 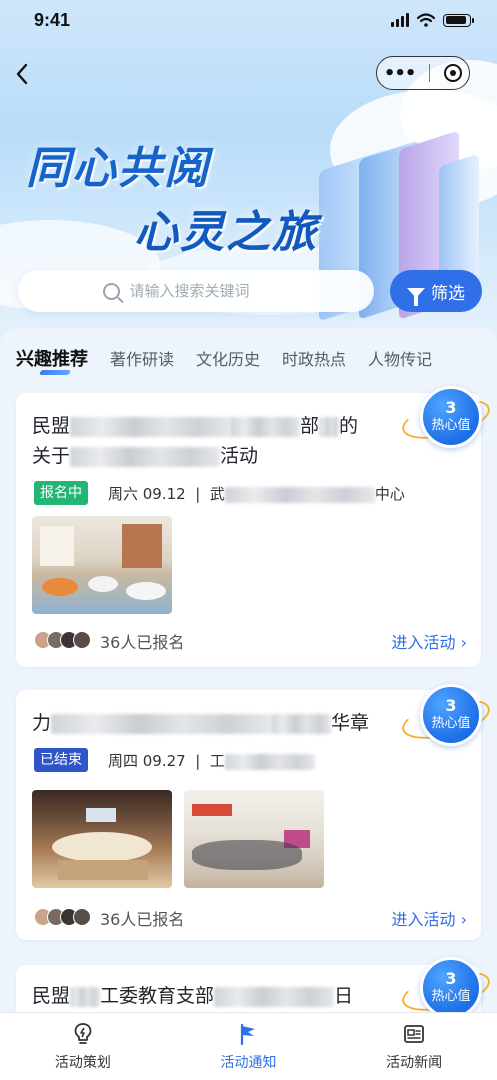 I want to click on nav-activity-planning: 活动策划, so click(x=83, y=1047).